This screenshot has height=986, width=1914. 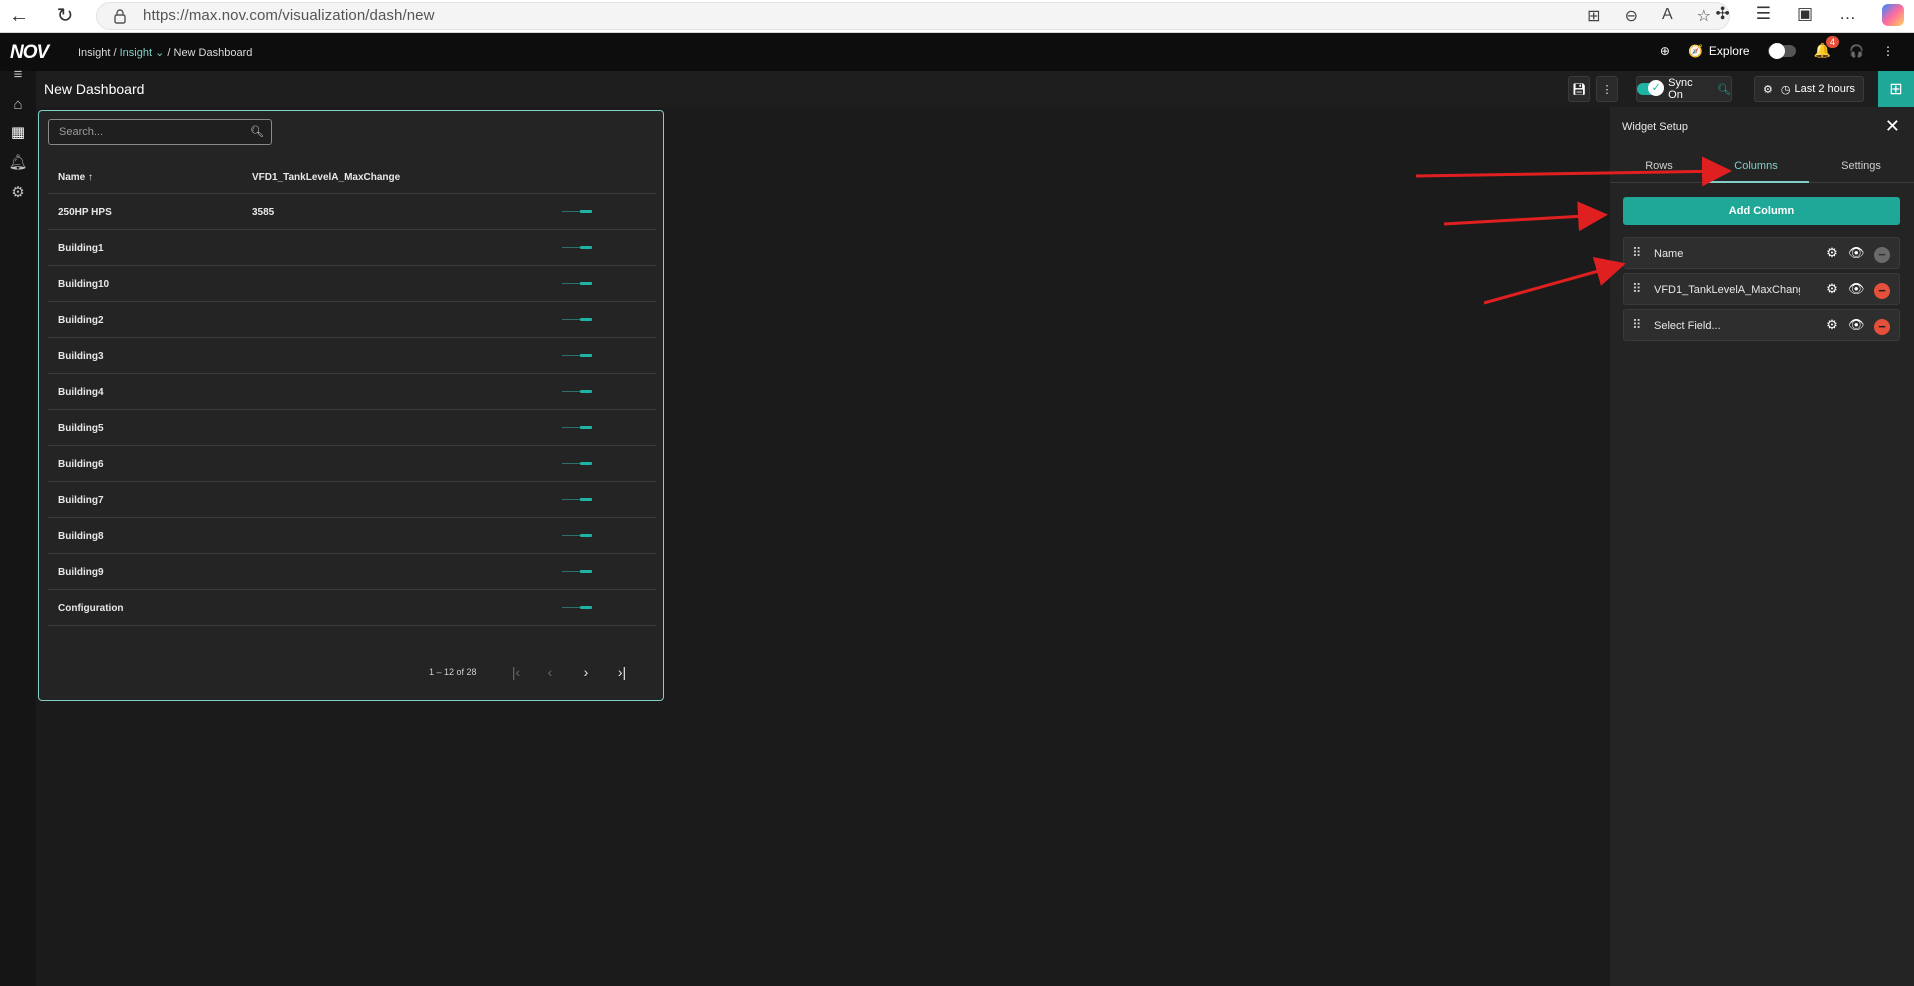 What do you see at coordinates (18, 75) in the screenshot?
I see `menu-collapse-icon: ≡` at bounding box center [18, 75].